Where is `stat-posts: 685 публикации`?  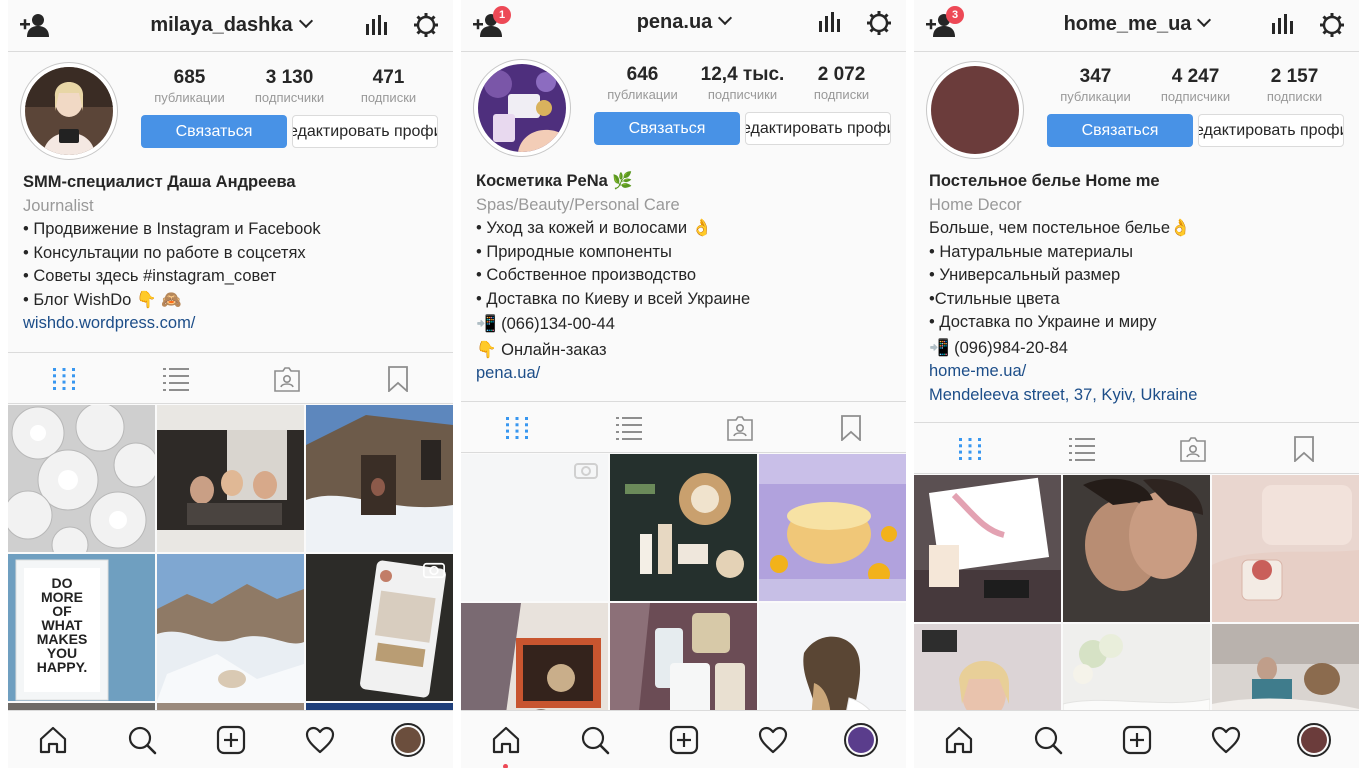 stat-posts: 685 публикации is located at coordinates (189, 86).